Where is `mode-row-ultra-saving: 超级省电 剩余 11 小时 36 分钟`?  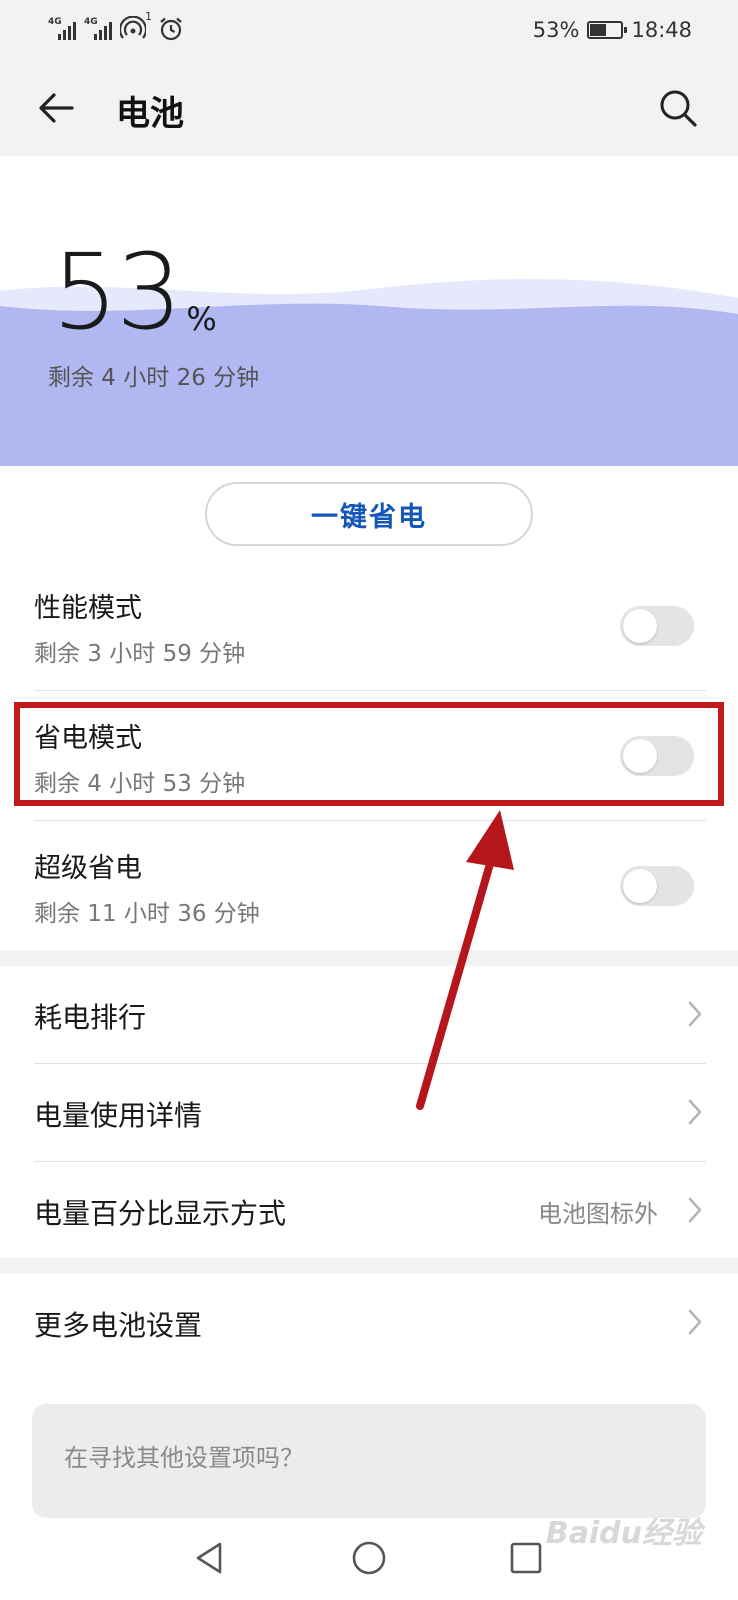 mode-row-ultra-saving: 超级省电 剩余 11 小时 36 分钟 is located at coordinates (369, 887).